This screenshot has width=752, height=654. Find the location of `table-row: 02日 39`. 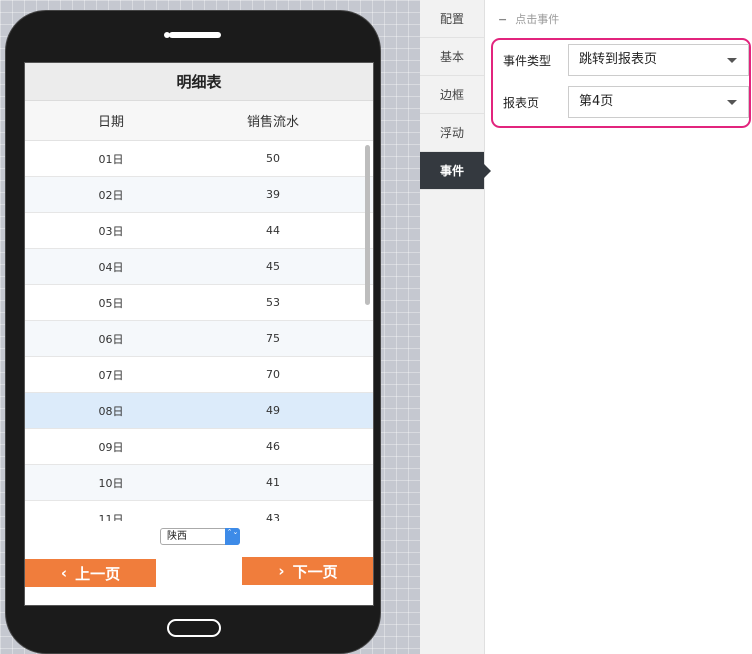

table-row: 02日 39 is located at coordinates (199, 195).